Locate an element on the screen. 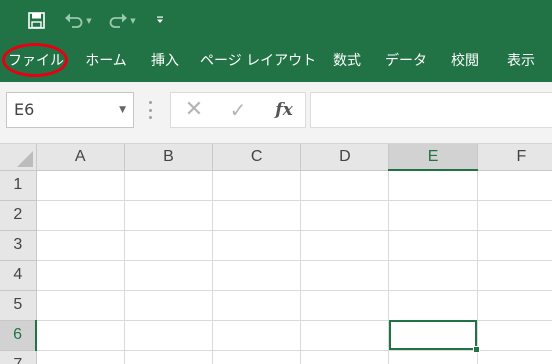  cell-e3 is located at coordinates (433, 245).